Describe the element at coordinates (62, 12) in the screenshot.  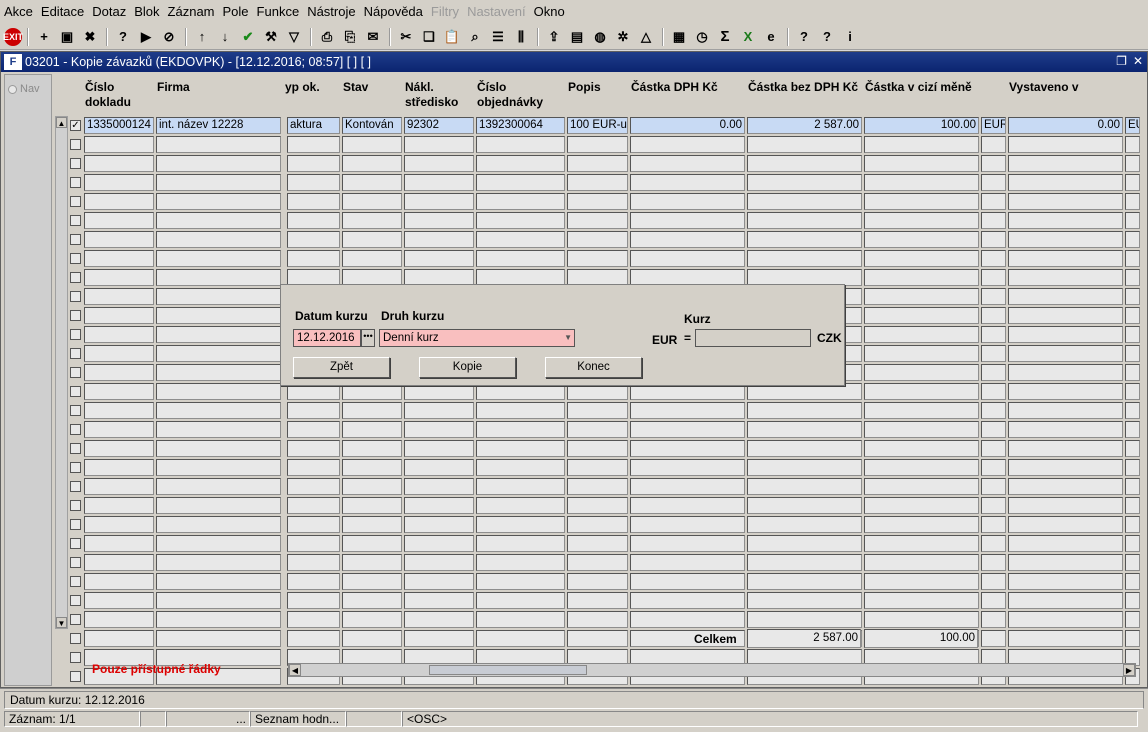
I see `menu-item-1: Editace` at that location.